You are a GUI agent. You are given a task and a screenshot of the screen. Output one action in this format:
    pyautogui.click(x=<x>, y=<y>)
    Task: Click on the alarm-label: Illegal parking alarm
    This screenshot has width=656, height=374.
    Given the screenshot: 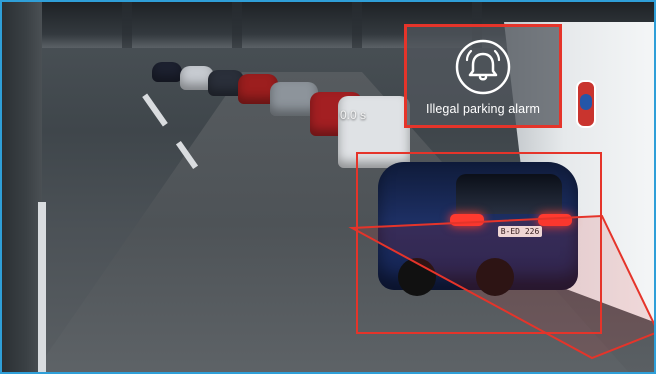 What is the action you would take?
    pyautogui.click(x=483, y=109)
    